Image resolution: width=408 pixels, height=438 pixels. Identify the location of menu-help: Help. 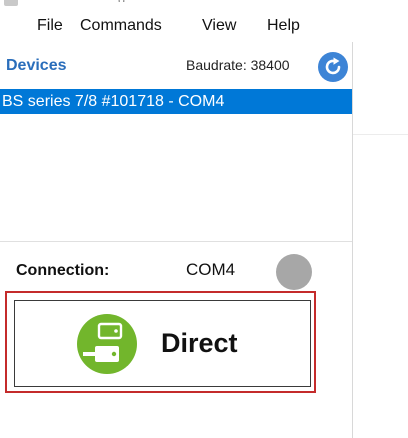
(283, 26).